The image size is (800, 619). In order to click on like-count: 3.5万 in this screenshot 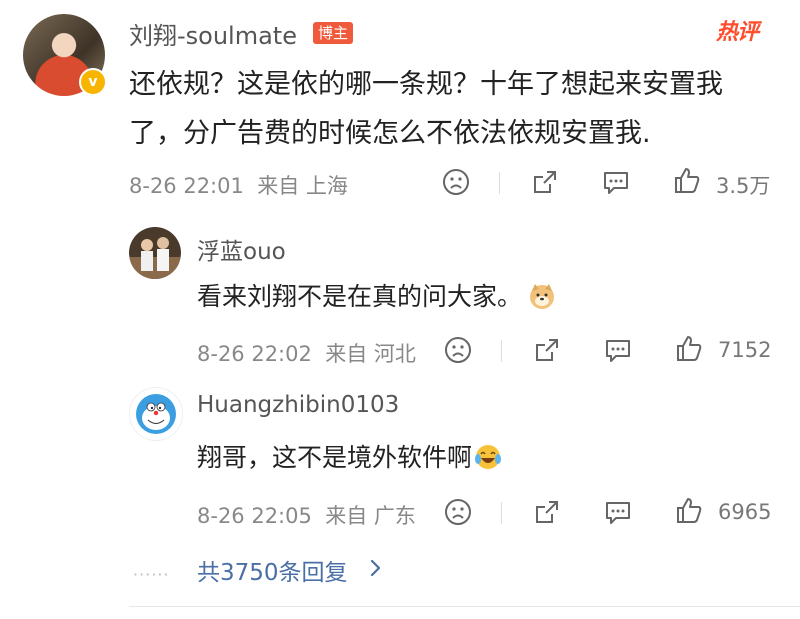, I will do `click(743, 186)`.